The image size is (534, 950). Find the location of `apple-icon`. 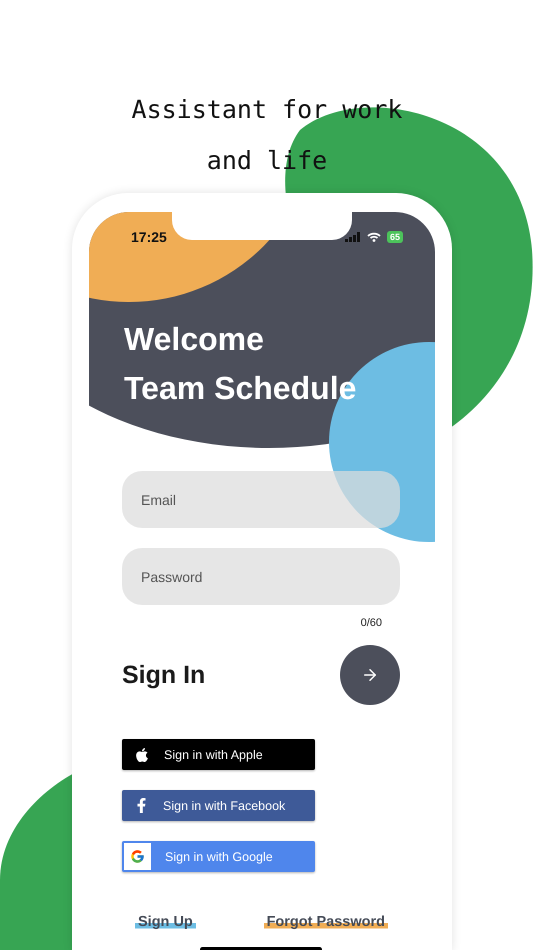

apple-icon is located at coordinates (142, 754).